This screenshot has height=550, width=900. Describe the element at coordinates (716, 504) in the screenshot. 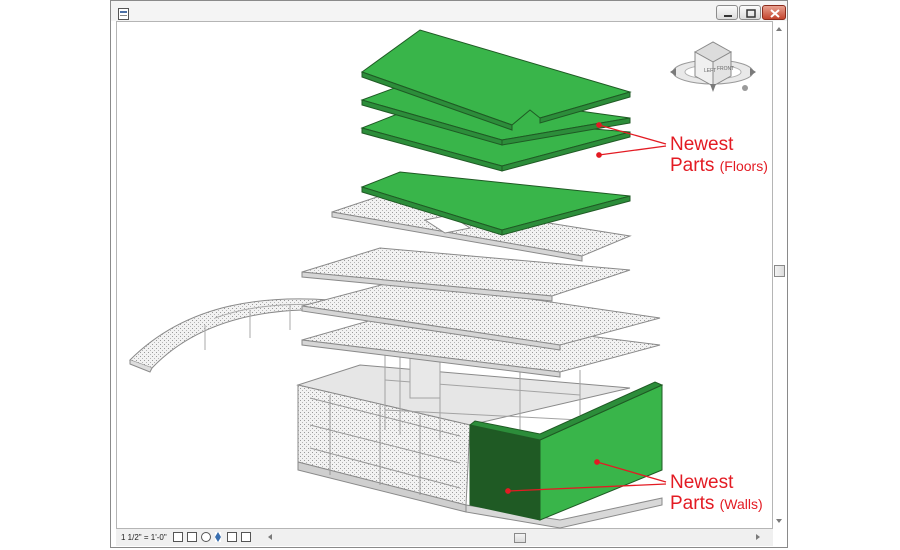

I see `walls-callout-line2: Parts (Walls)` at that location.